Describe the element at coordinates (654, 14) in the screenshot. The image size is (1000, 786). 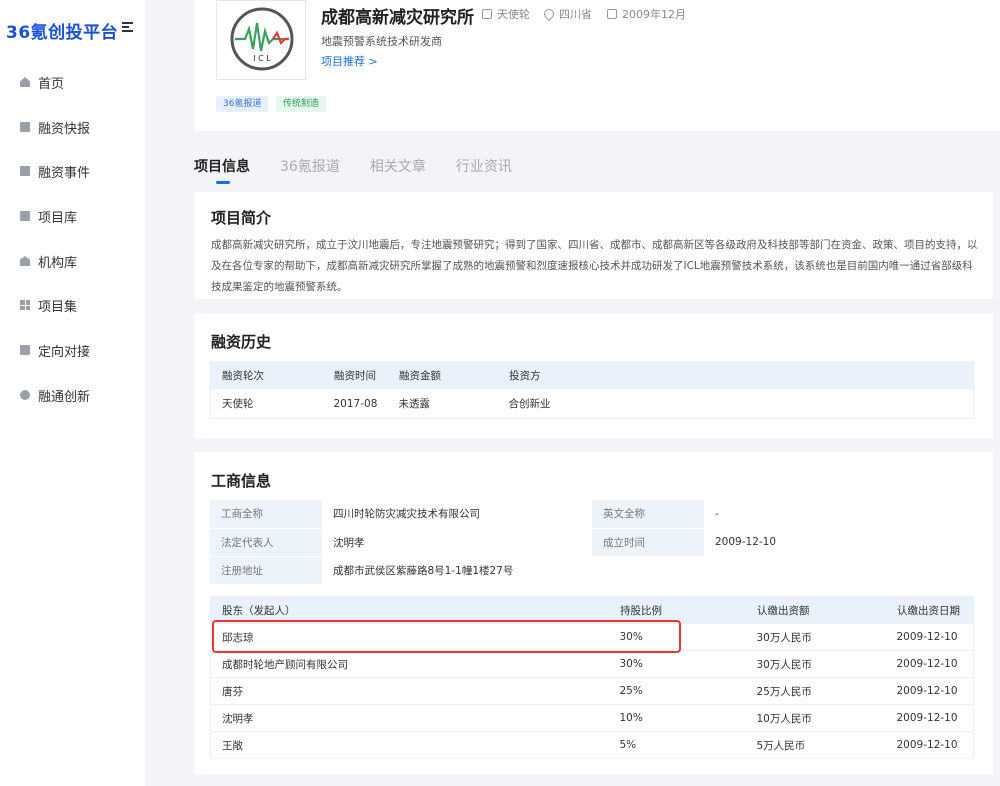
I see `founded-text: 2009年12月` at that location.